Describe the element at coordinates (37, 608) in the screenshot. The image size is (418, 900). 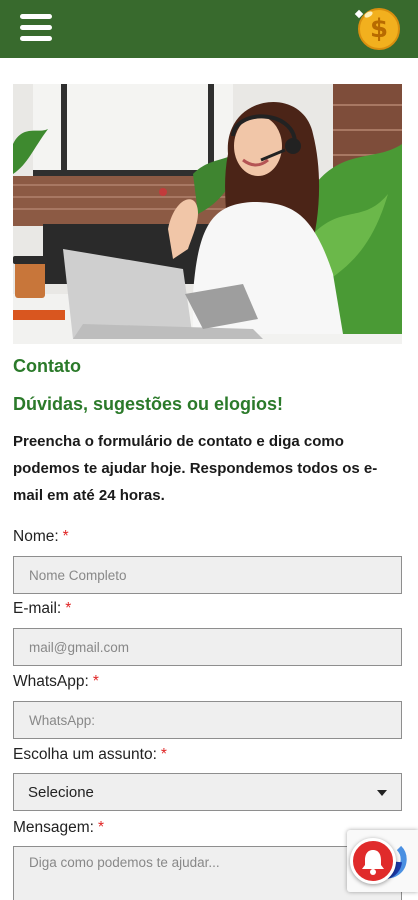
I see `email-label-text: E-mail:` at that location.